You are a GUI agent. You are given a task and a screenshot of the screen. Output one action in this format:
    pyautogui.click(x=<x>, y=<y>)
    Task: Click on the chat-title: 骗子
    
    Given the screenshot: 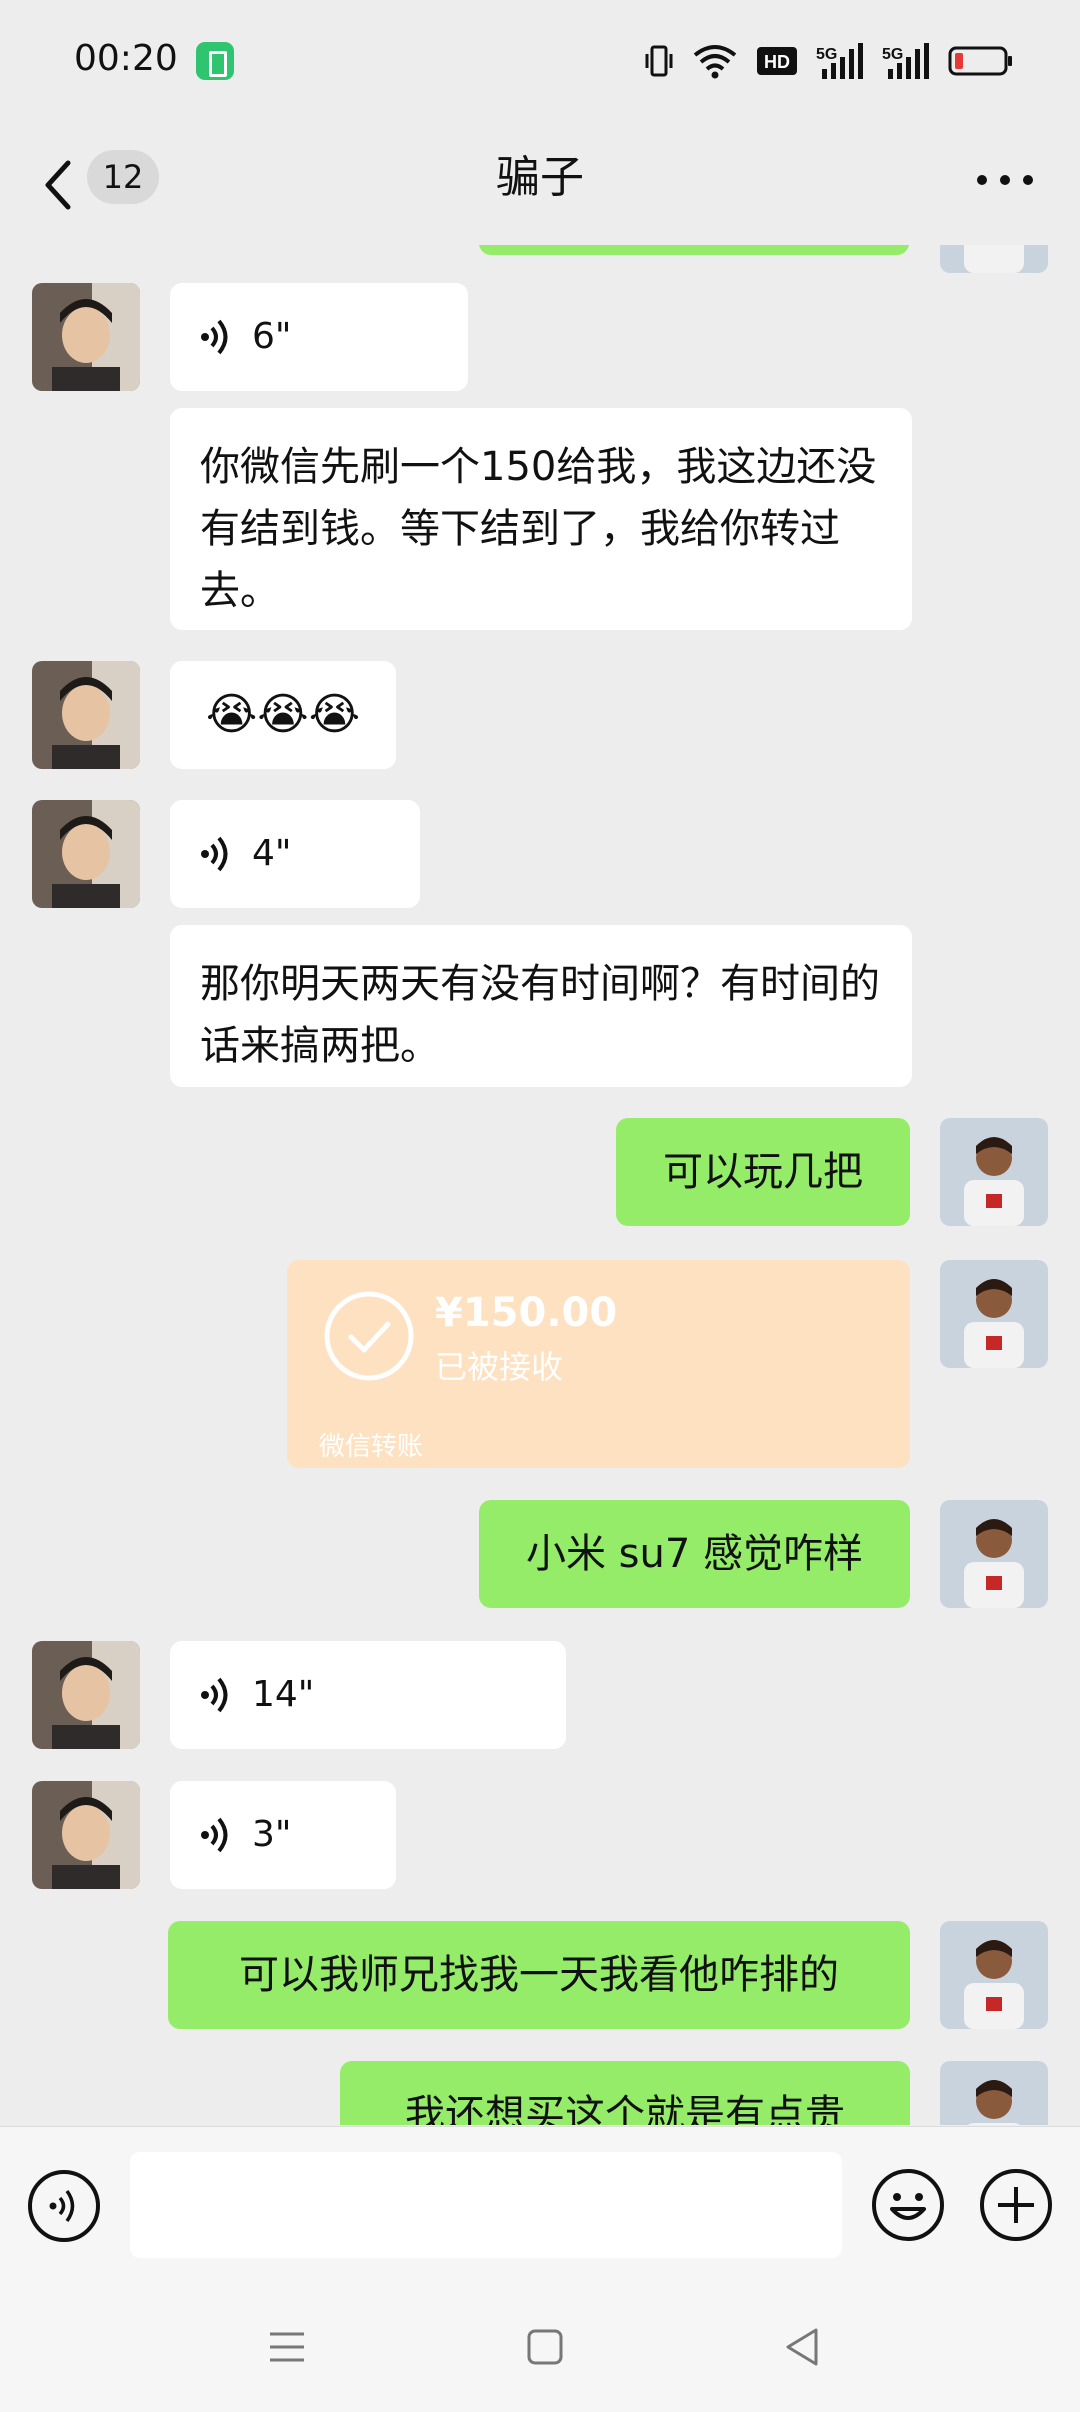 What is the action you would take?
    pyautogui.click(x=540, y=177)
    